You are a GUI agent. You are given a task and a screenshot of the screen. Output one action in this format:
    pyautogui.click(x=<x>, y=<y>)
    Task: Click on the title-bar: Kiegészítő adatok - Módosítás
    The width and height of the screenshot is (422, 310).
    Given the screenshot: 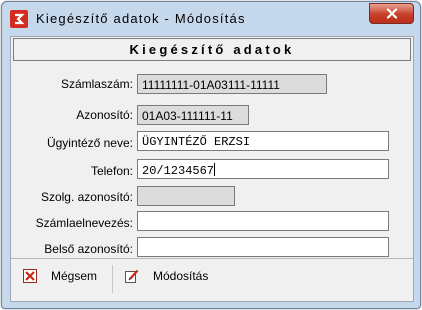 What is the action you would take?
    pyautogui.click(x=211, y=19)
    